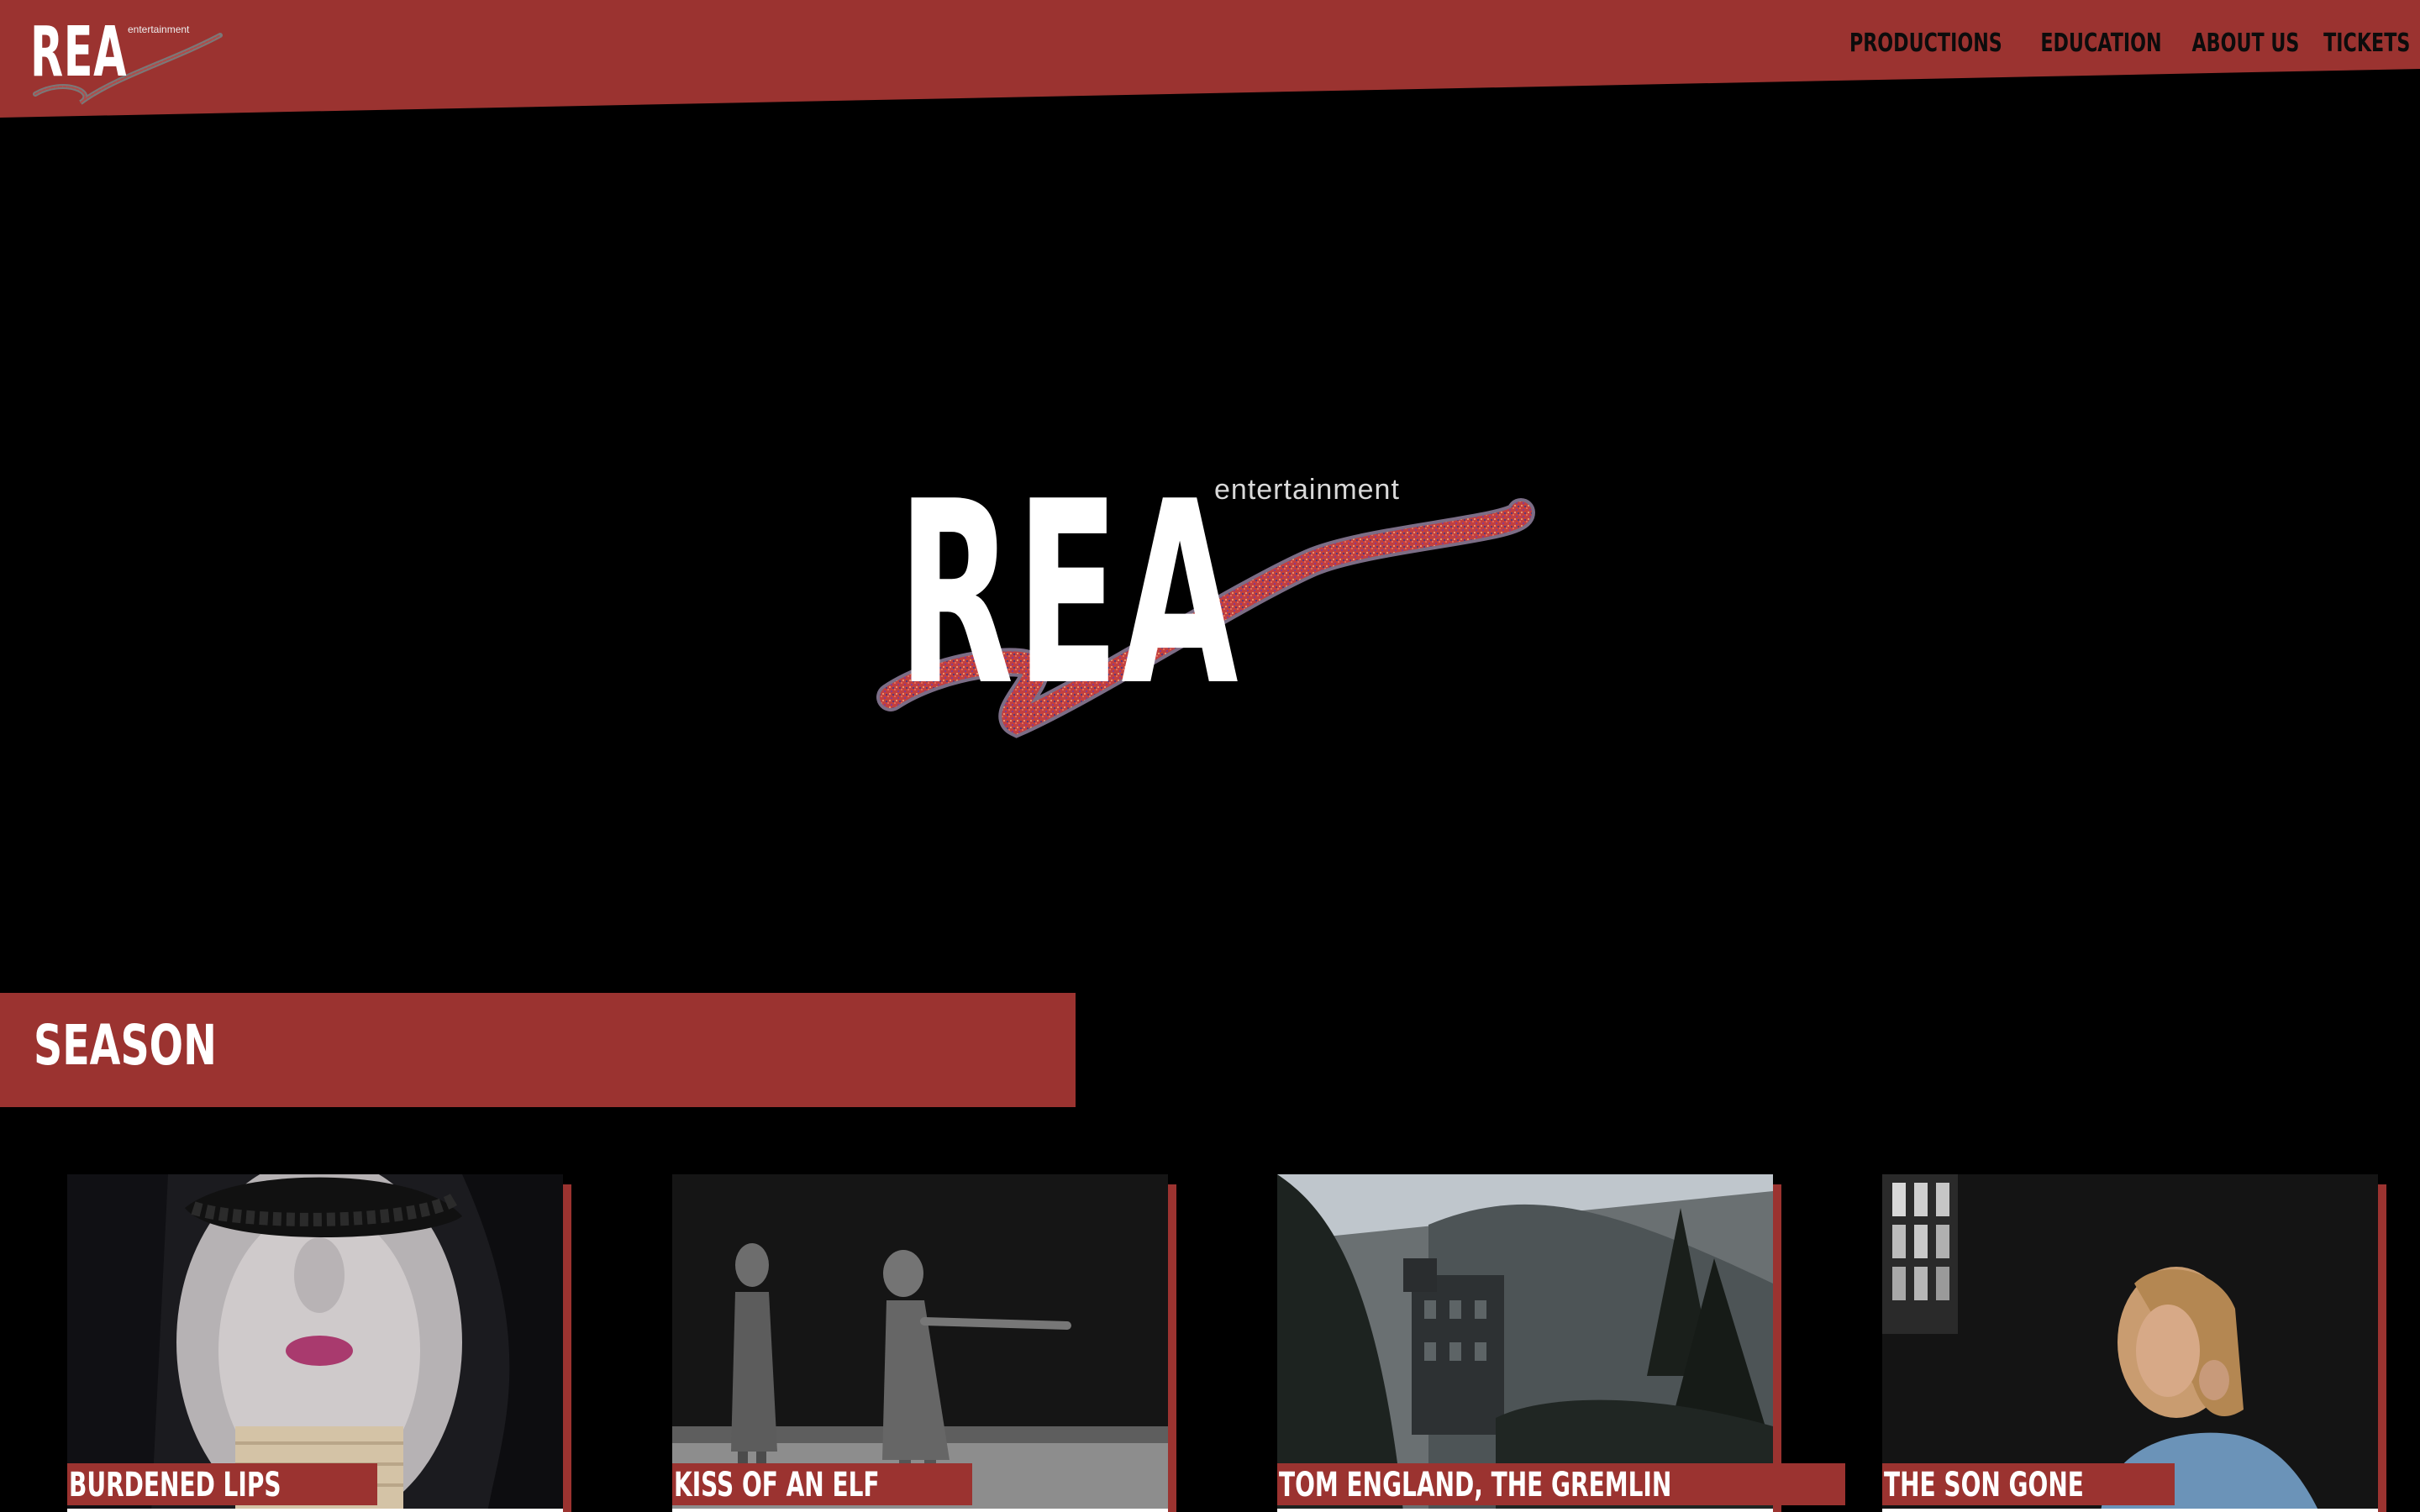 This screenshot has height=1512, width=2420. I want to click on card-title-tag: TOM ENGLAND, THE GREMLIN, so click(1561, 1484).